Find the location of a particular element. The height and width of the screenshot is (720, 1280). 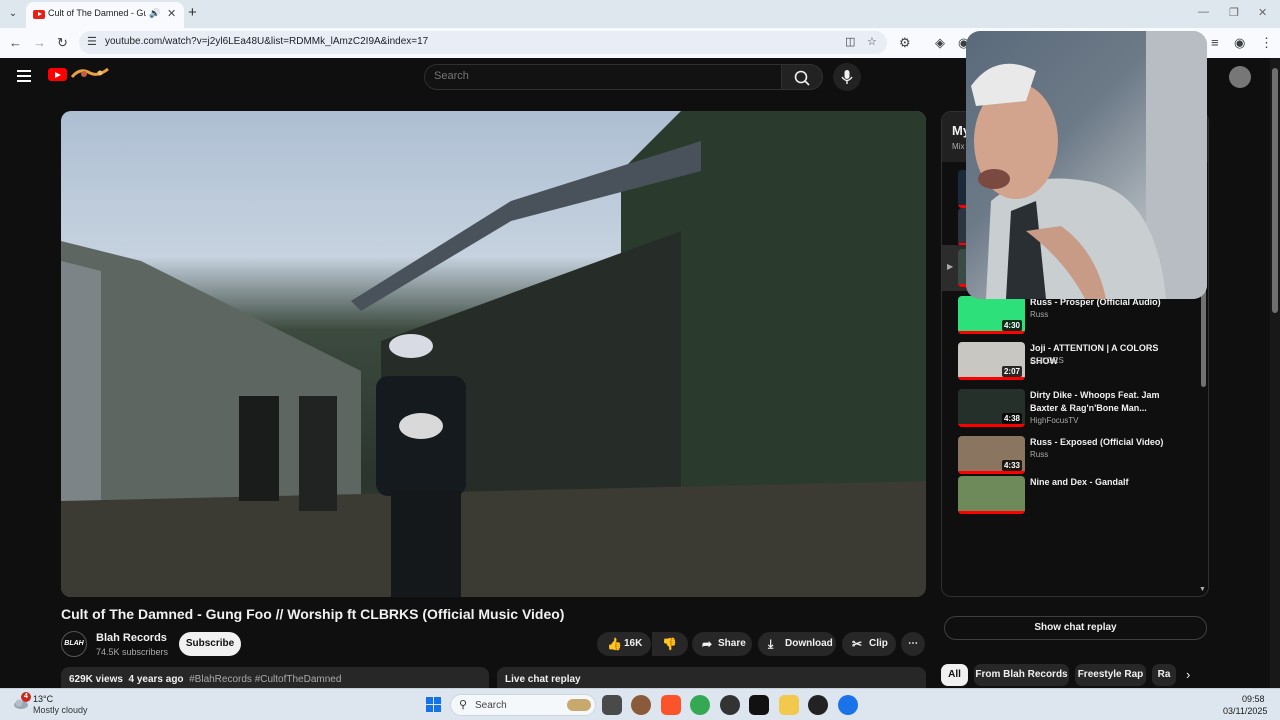

search-button is located at coordinates (802, 77).